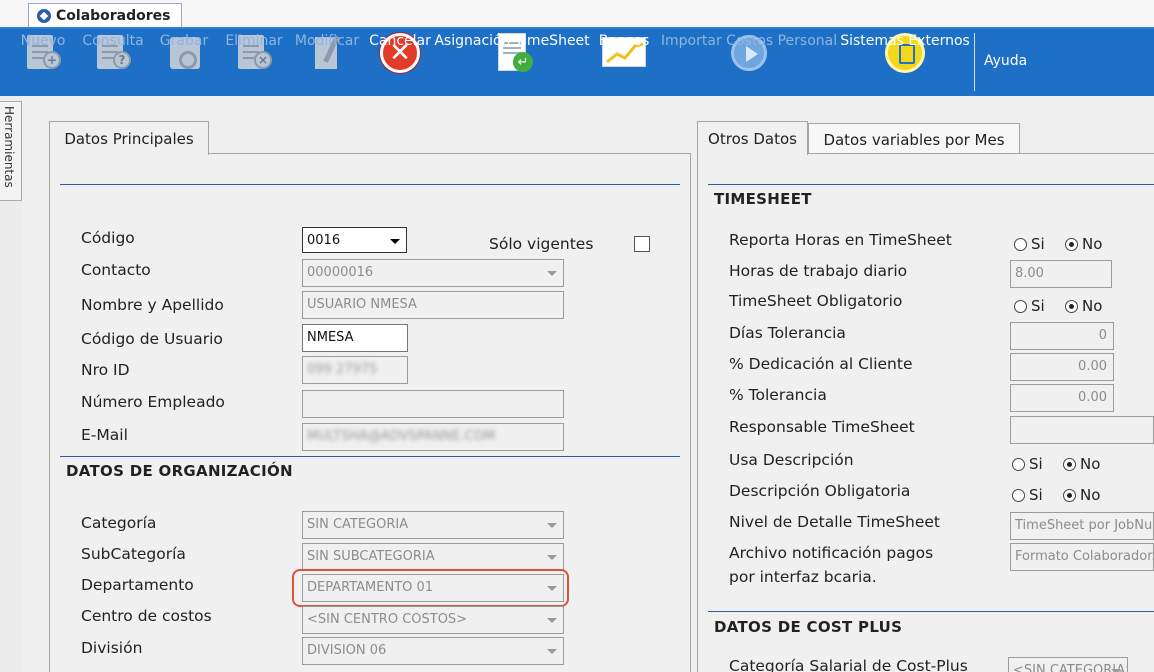 Image resolution: width=1154 pixels, height=672 pixels. What do you see at coordinates (112, 648) in the screenshot?
I see `division-label: División` at bounding box center [112, 648].